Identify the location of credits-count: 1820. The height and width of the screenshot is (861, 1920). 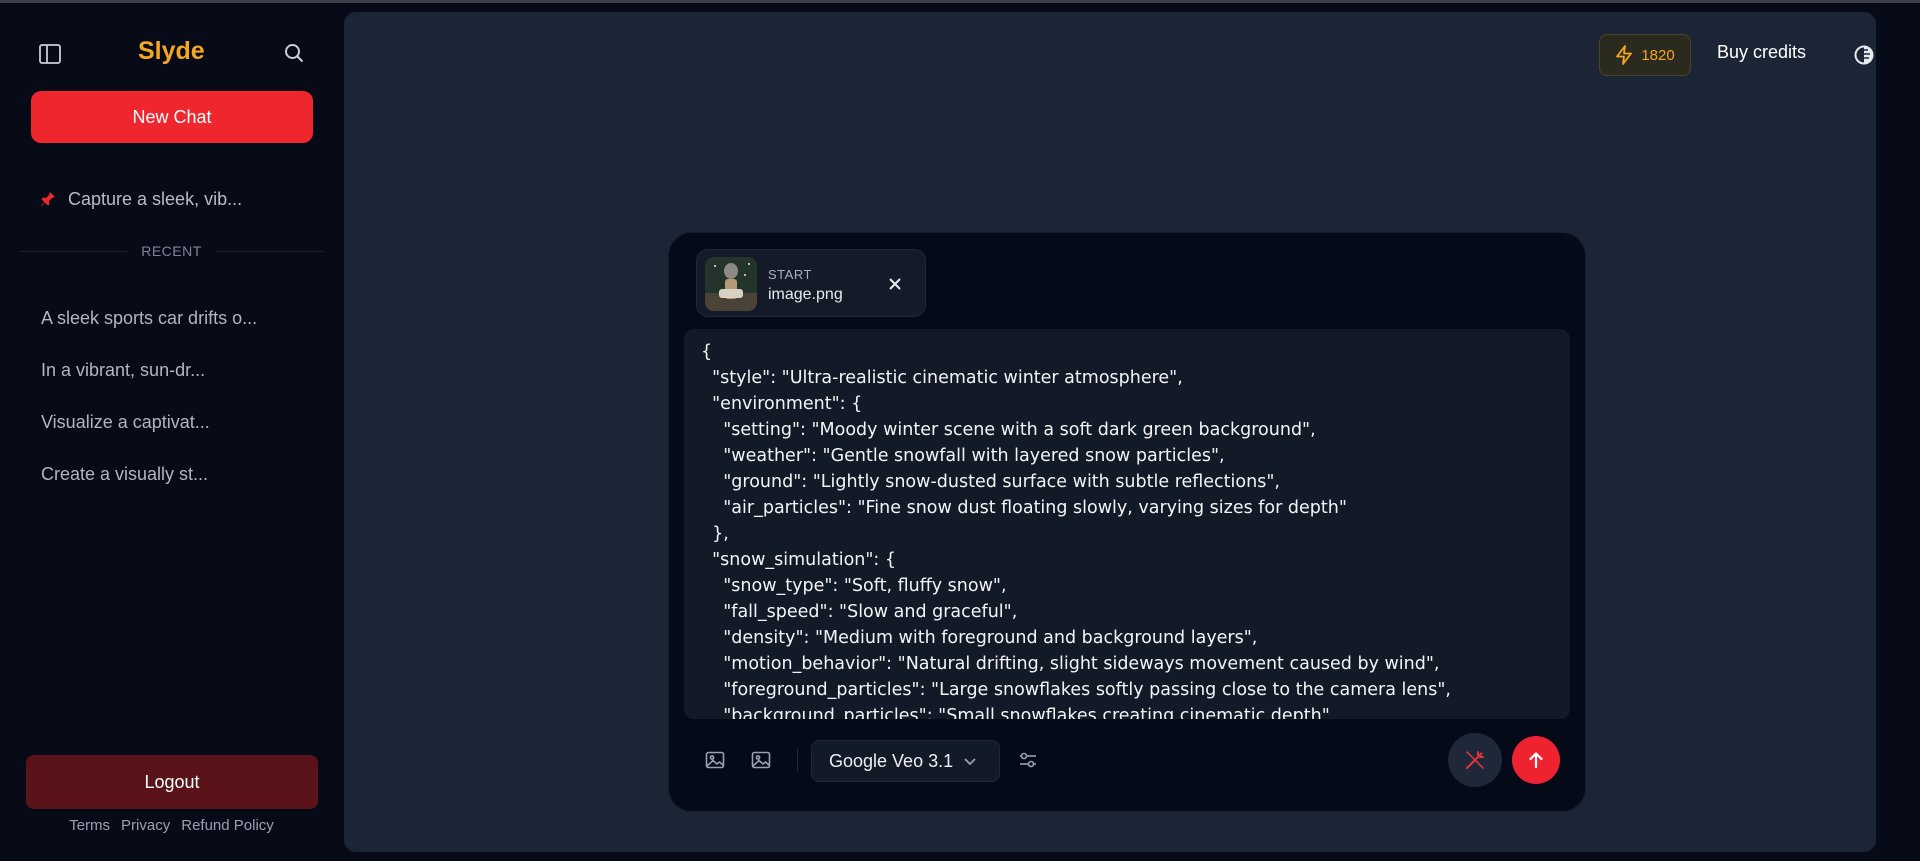
(1658, 55).